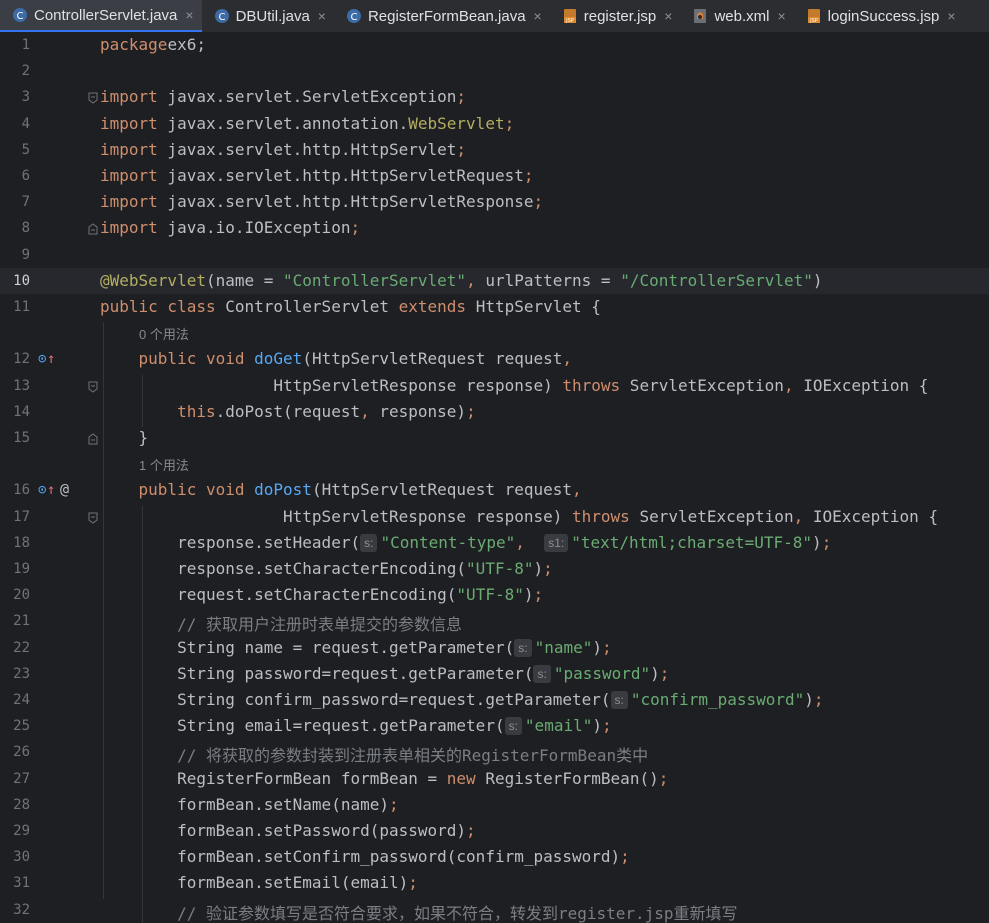  Describe the element at coordinates (25, 123) in the screenshot. I see `line-number: 4` at that location.